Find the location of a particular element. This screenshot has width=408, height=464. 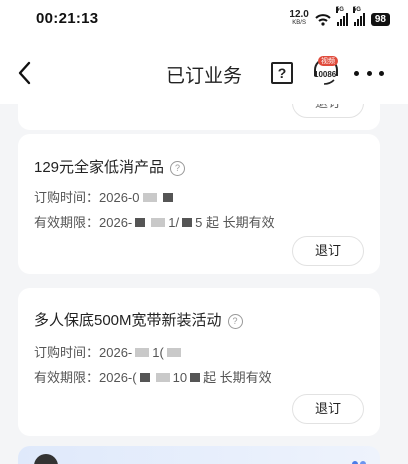

validity-suffix: 起 长期有效 is located at coordinates (237, 377).